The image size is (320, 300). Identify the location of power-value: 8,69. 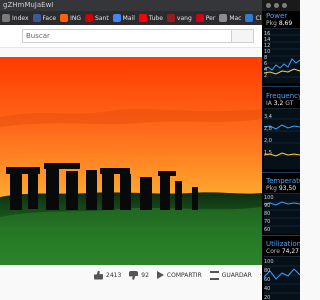
(285, 23).